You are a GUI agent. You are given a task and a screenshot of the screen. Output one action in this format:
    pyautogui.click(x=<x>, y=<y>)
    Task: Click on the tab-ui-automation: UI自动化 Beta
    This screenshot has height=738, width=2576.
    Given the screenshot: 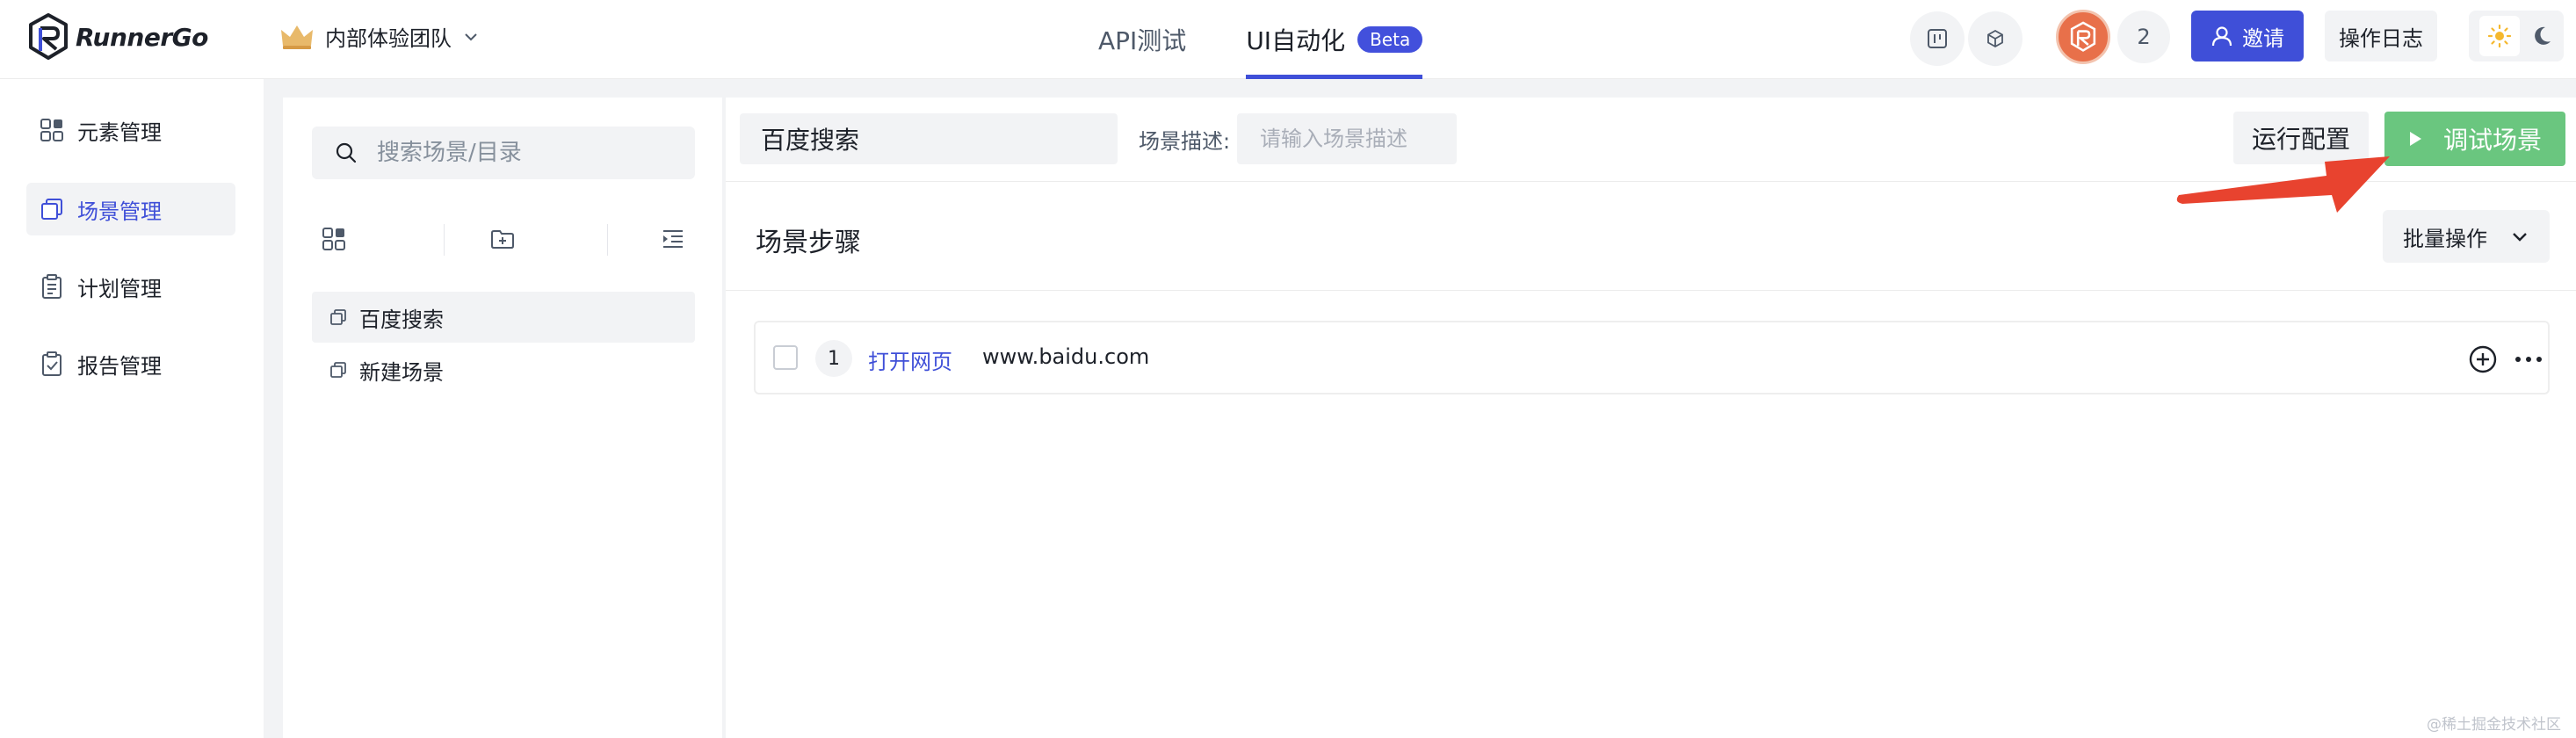 What is the action you would take?
    pyautogui.click(x=1334, y=39)
    